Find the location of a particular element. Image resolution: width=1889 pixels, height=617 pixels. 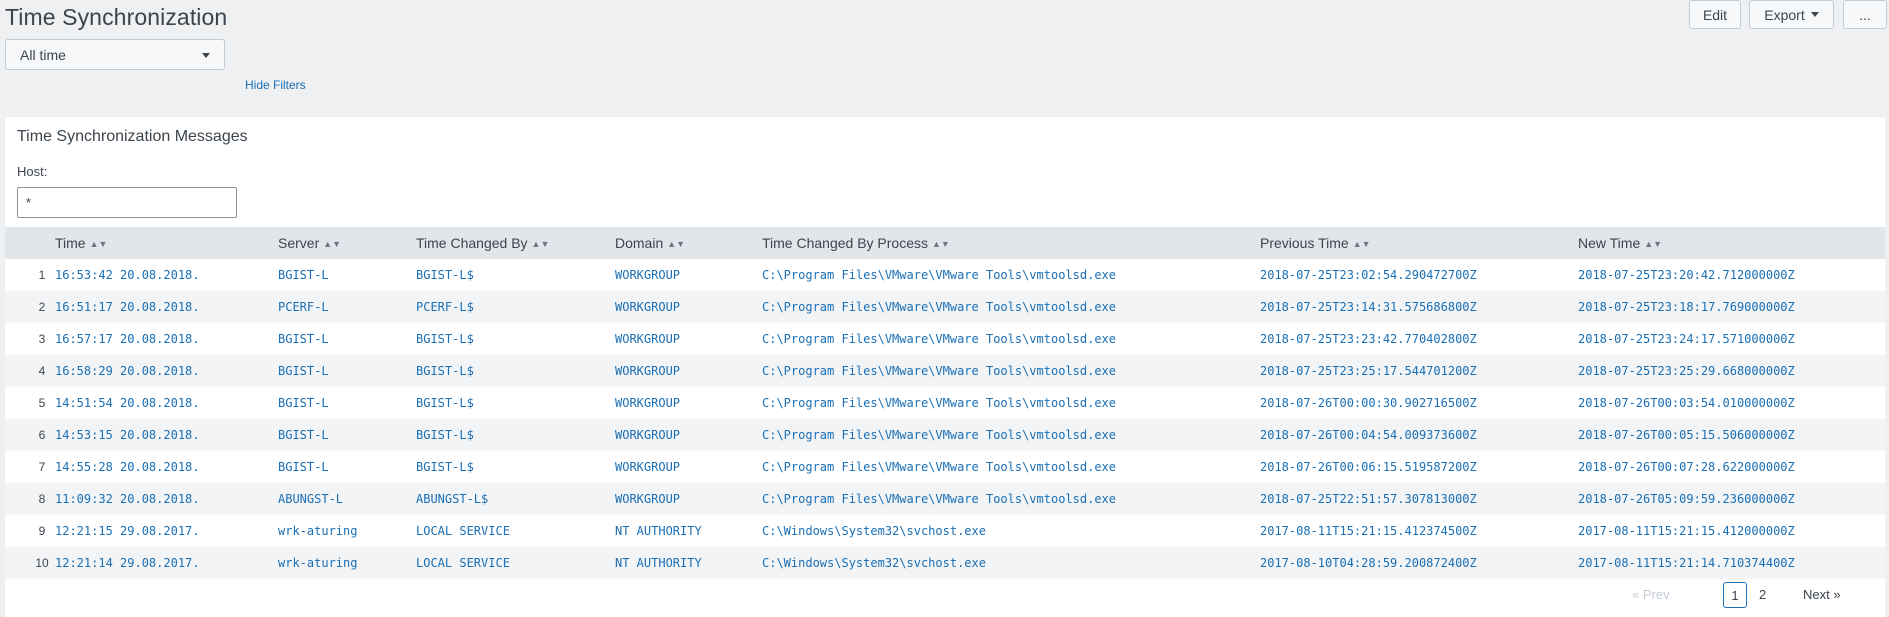

panel-title: Time Synchronization Messages is located at coordinates (132, 136).